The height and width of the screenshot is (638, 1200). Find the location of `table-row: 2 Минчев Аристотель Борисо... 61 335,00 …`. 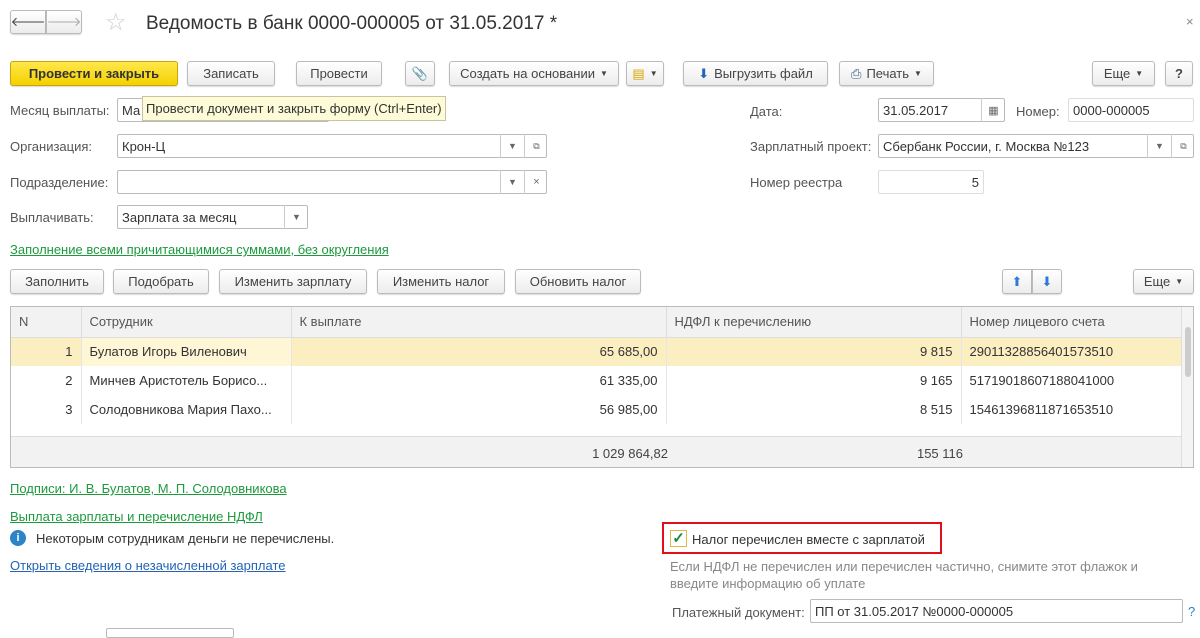

table-row: 2 Минчев Аристотель Борисо... 61 335,00 … is located at coordinates (596, 380).